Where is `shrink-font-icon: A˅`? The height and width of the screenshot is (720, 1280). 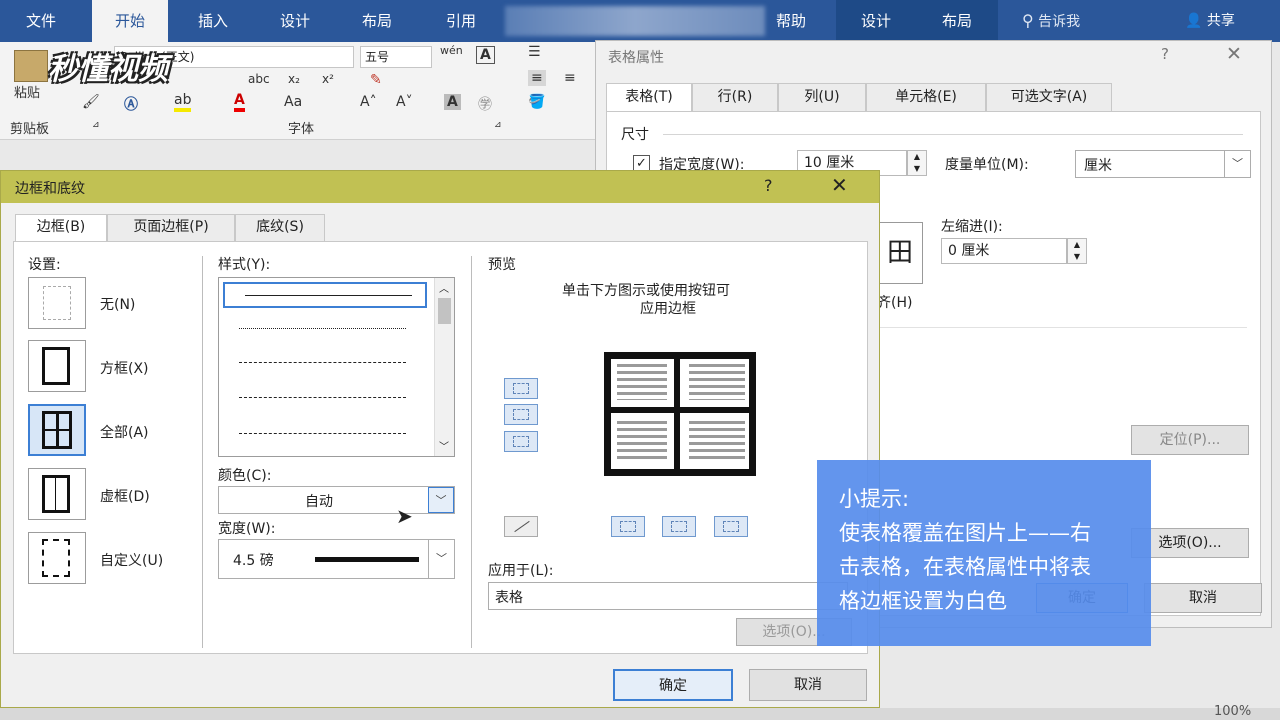
shrink-font-icon: A˅ is located at coordinates (404, 102).